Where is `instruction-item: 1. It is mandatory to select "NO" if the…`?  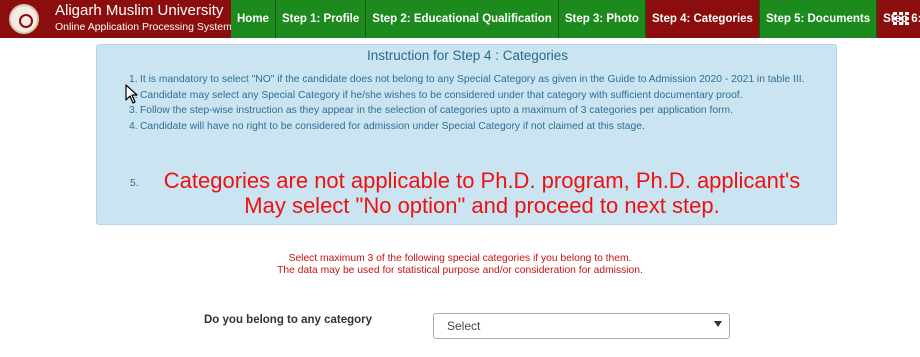
instruction-item: 1. It is mandatory to select "NO" if the… is located at coordinates (467, 80).